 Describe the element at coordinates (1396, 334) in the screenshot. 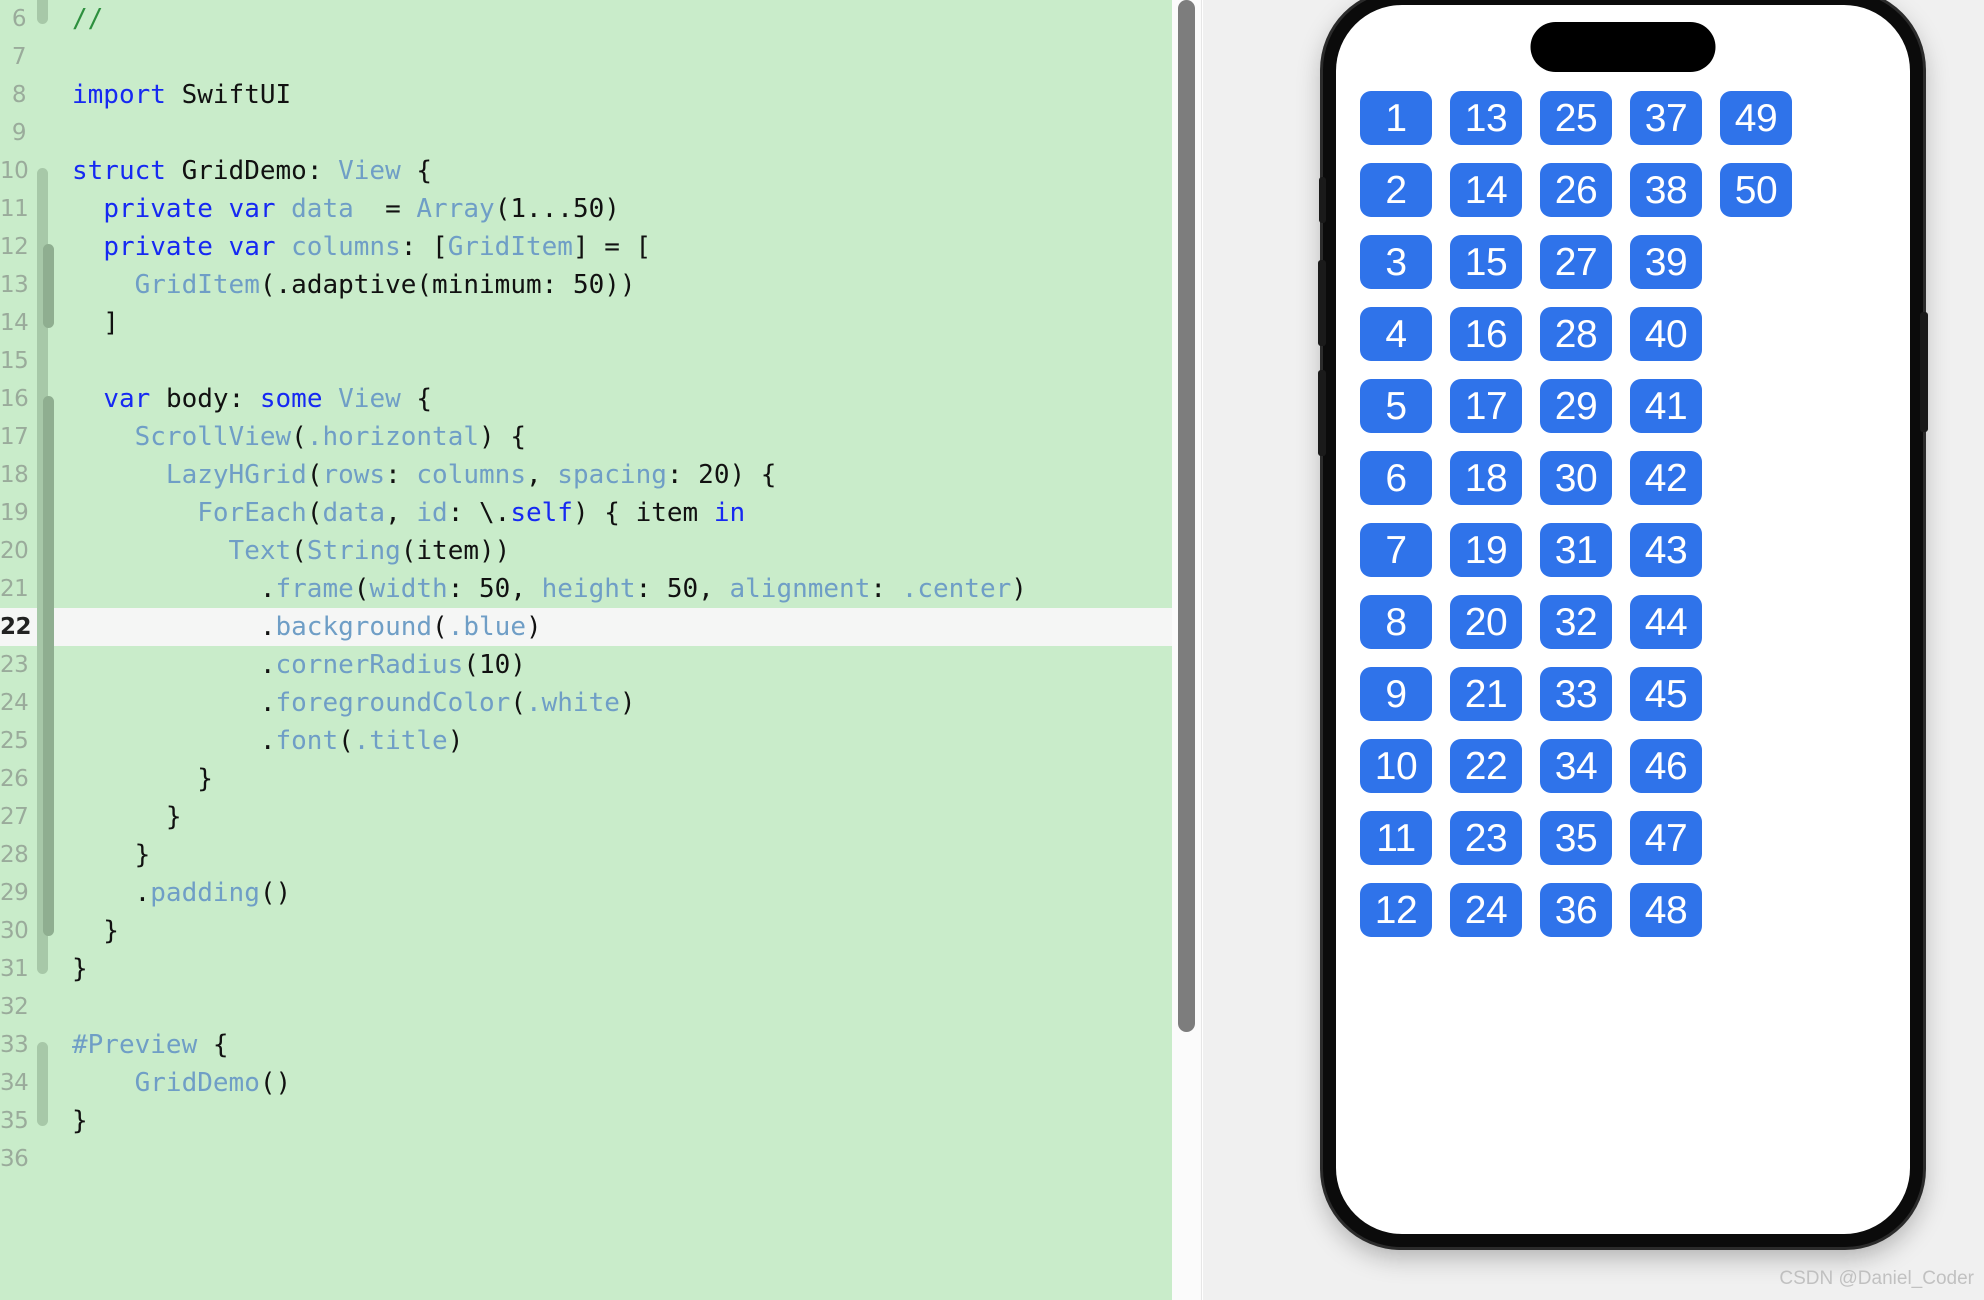

I see `grid-cell: 4` at that location.